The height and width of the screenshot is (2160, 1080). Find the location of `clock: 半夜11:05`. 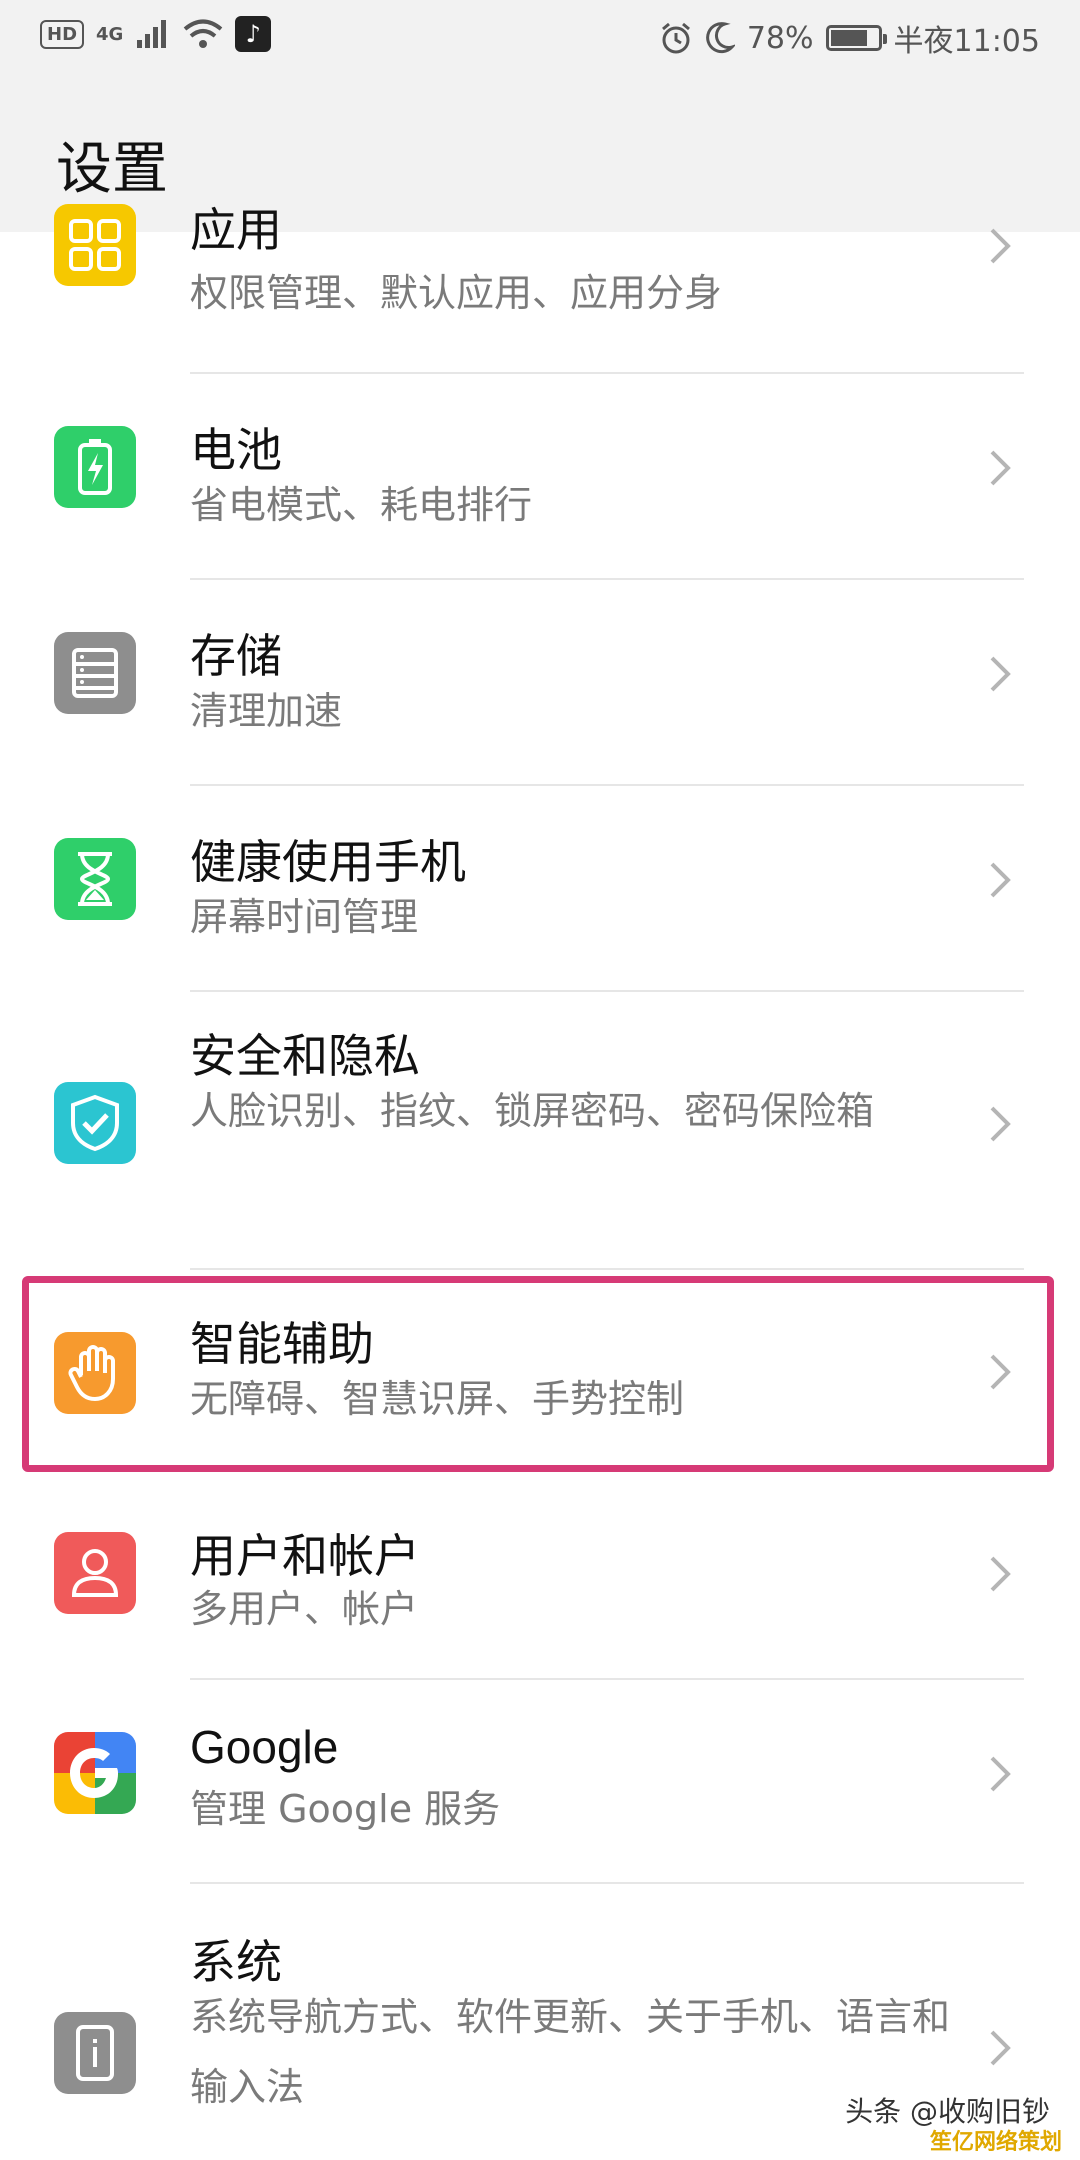

clock: 半夜11:05 is located at coordinates (966, 41).